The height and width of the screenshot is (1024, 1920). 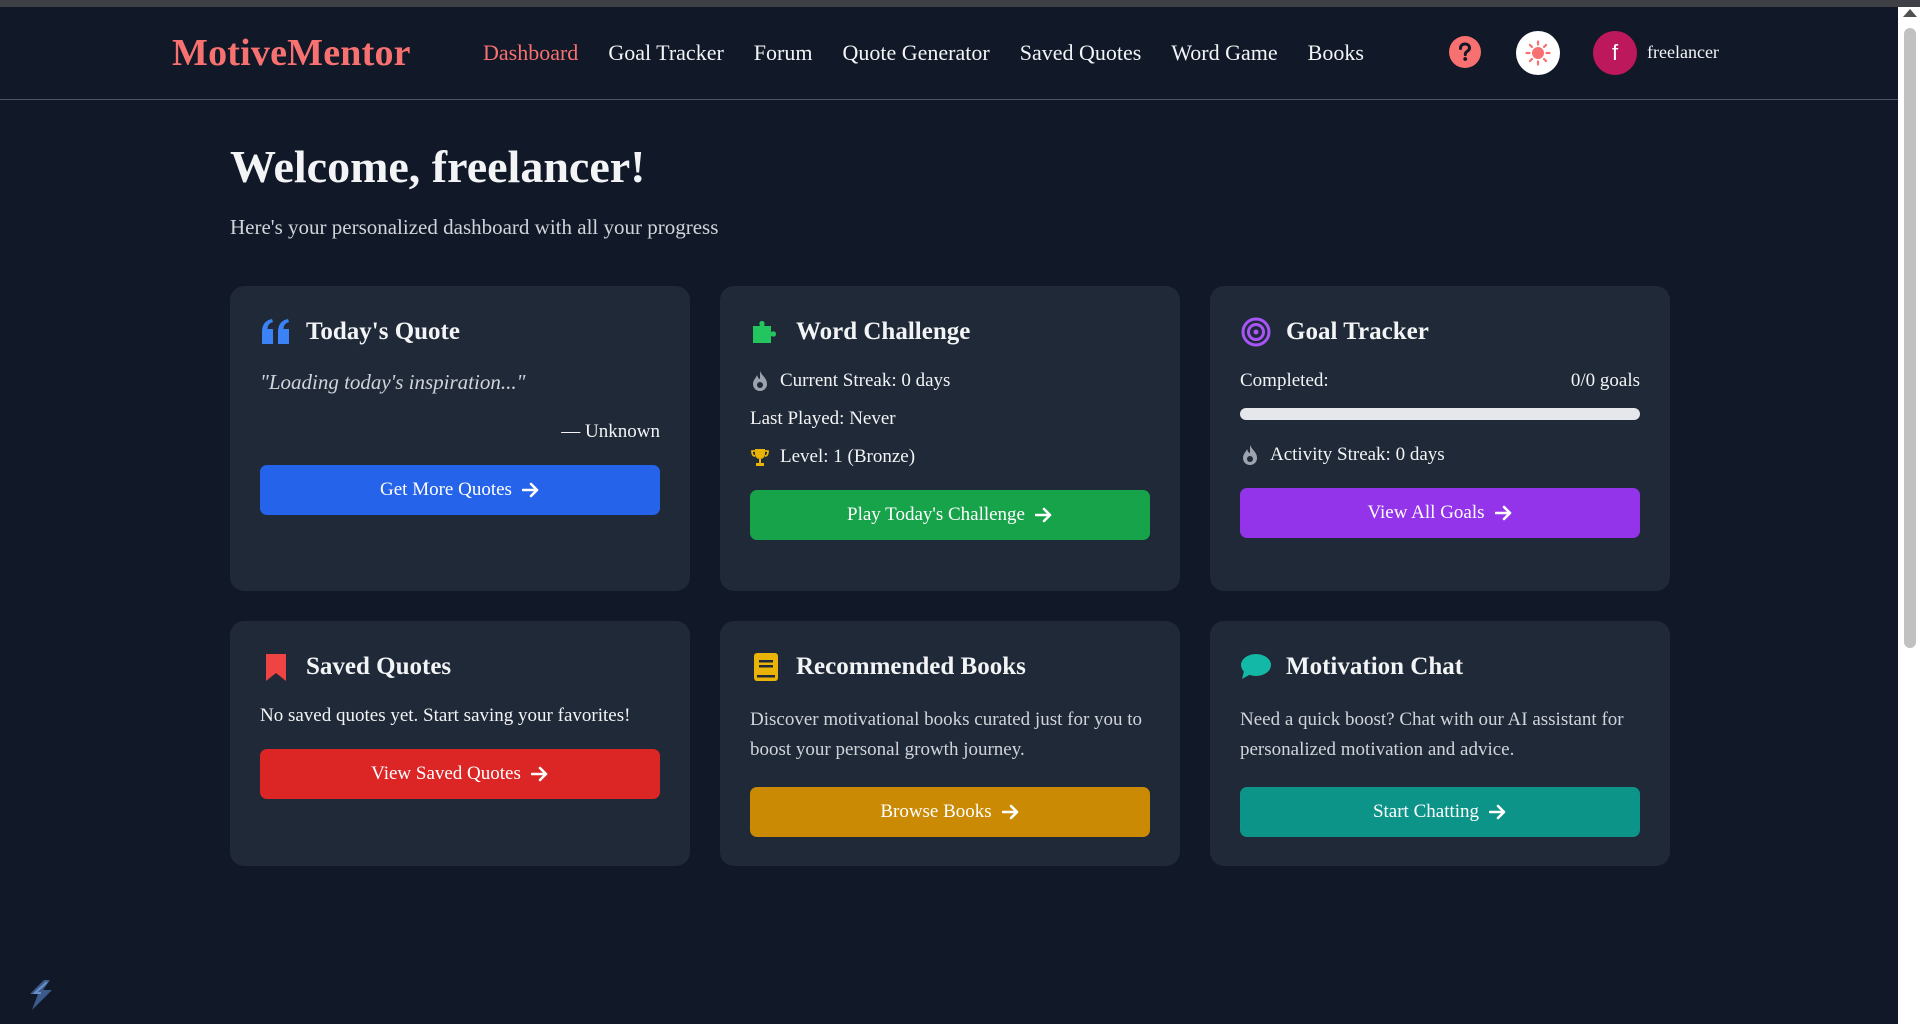 I want to click on goal-progress-bar, so click(x=1440, y=414).